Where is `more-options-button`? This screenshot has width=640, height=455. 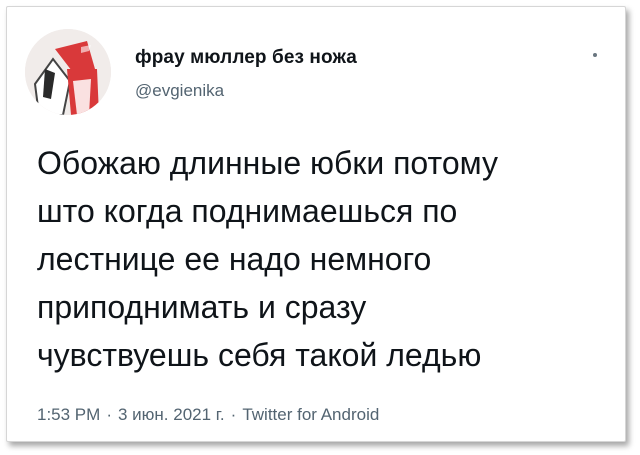 more-options-button is located at coordinates (595, 55).